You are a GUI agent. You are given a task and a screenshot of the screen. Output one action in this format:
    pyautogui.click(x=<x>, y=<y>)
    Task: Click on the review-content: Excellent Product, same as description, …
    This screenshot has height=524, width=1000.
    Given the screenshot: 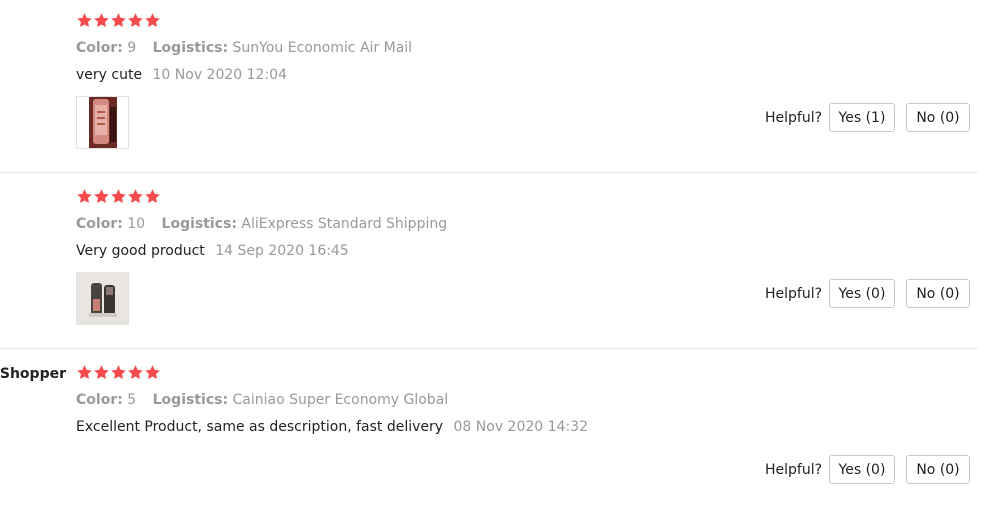 What is the action you would take?
    pyautogui.click(x=332, y=427)
    